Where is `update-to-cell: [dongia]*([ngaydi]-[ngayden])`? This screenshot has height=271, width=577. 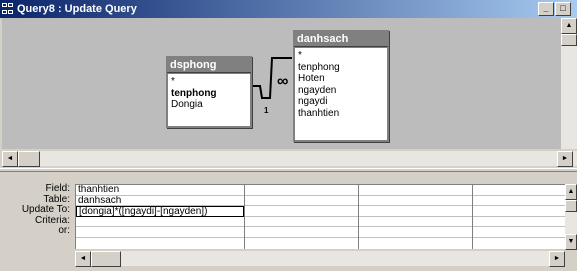
update-to-cell: [dongia]*([ngaydi]-[ngayden]) is located at coordinates (160, 211).